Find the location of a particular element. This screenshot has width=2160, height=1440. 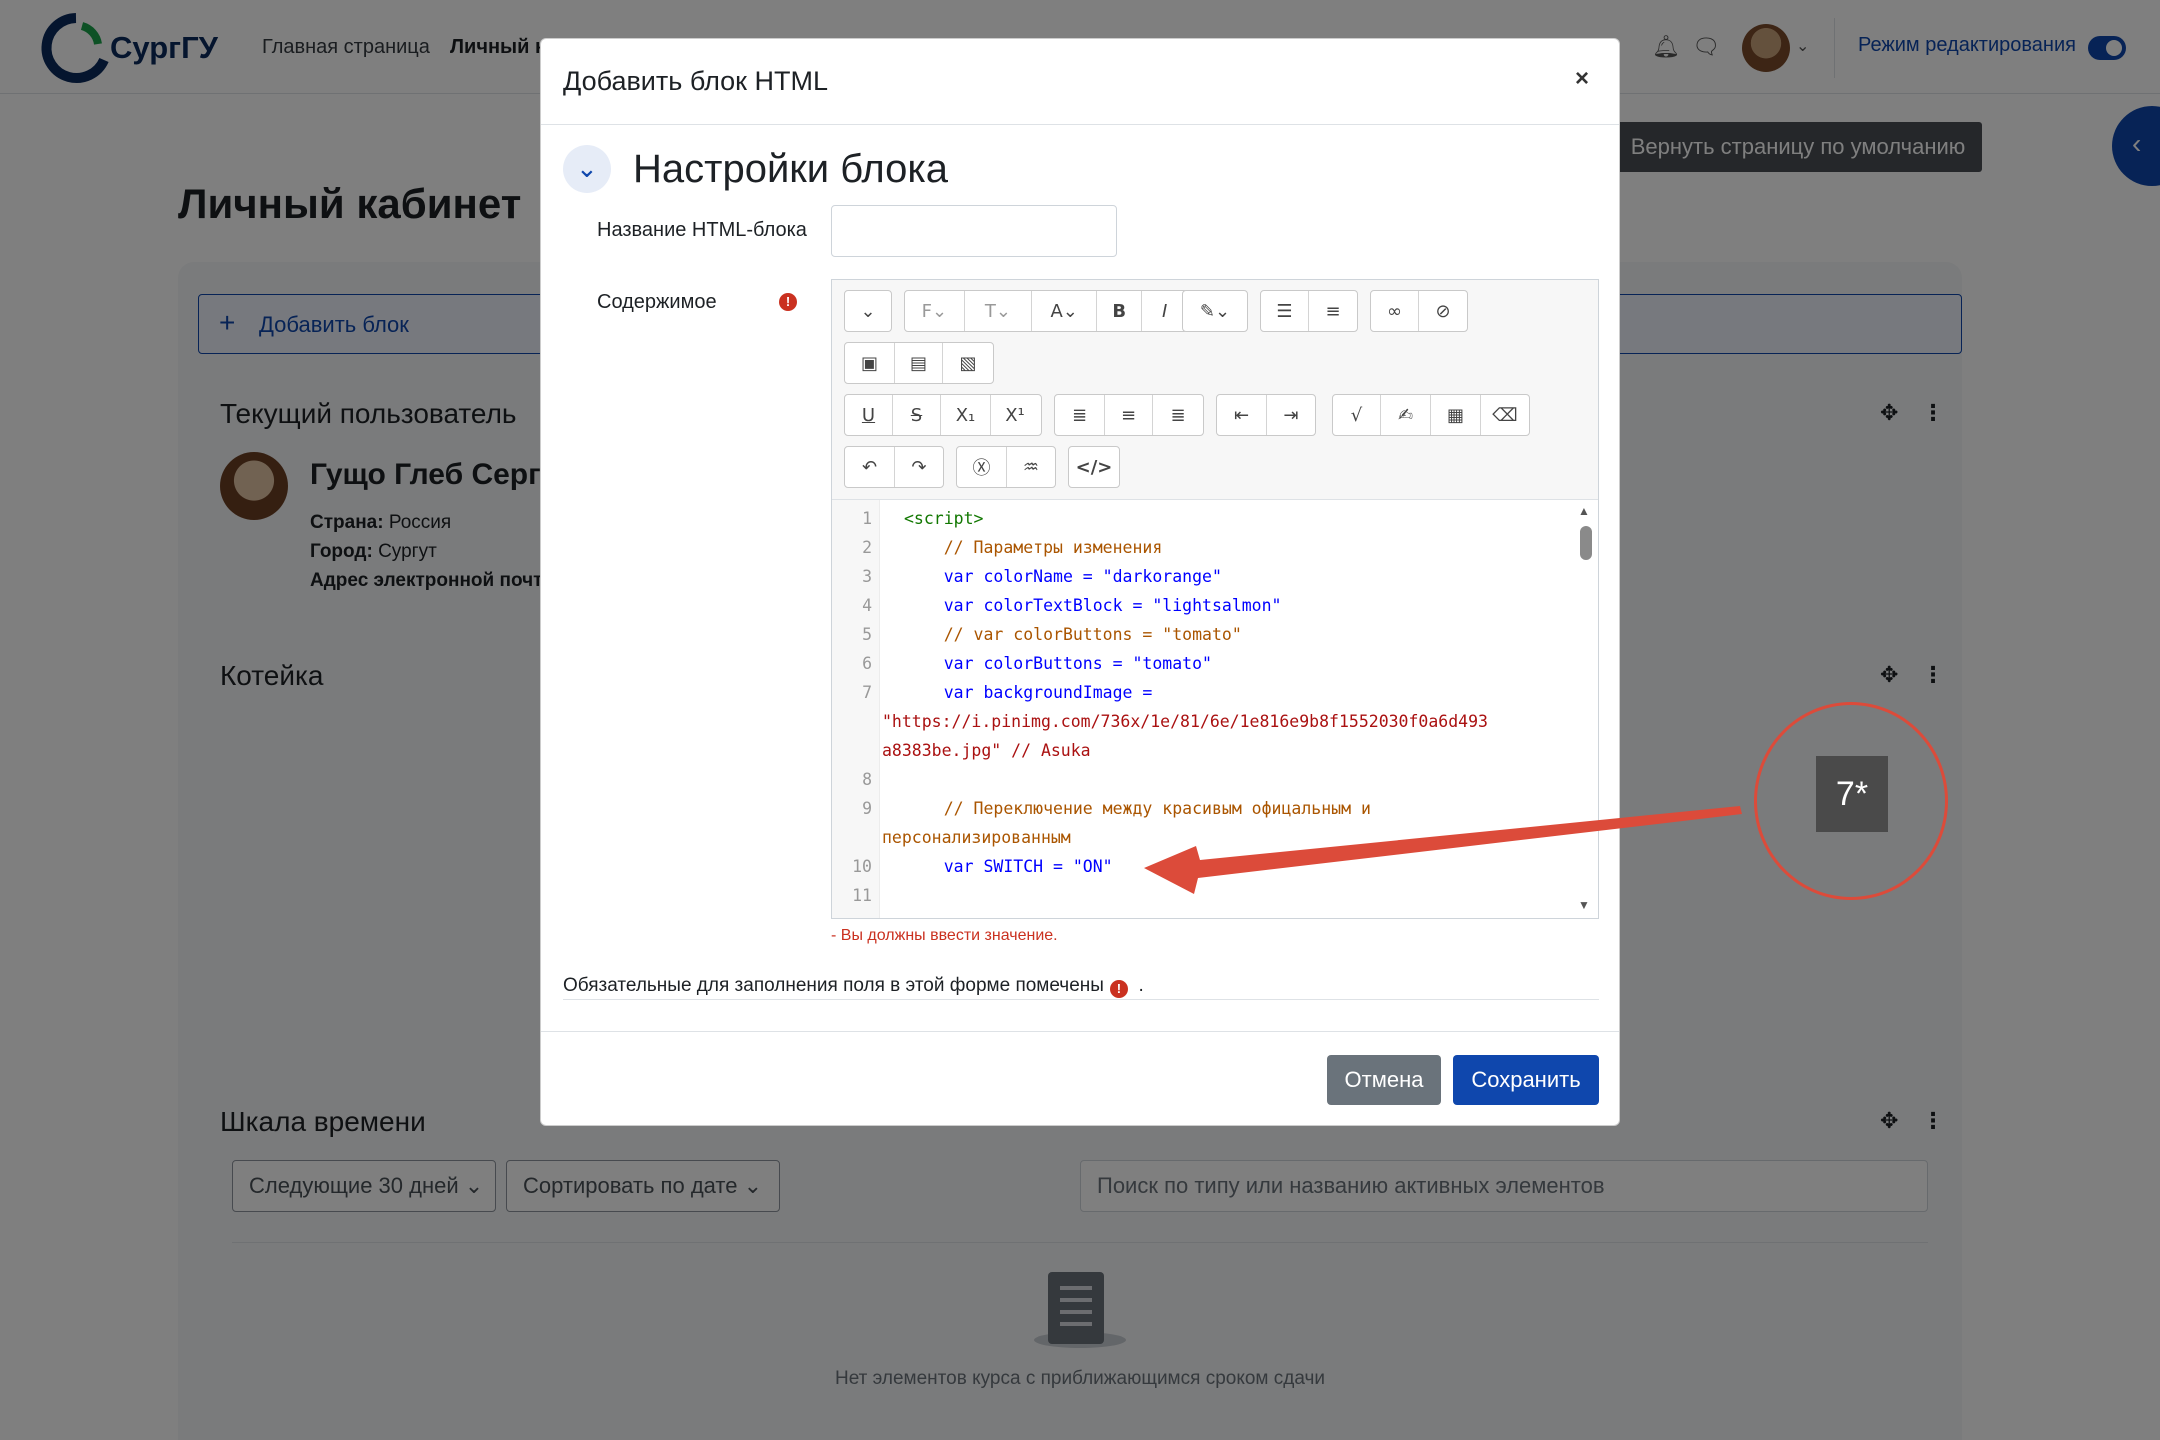

code-line: <script> is located at coordinates (944, 518).